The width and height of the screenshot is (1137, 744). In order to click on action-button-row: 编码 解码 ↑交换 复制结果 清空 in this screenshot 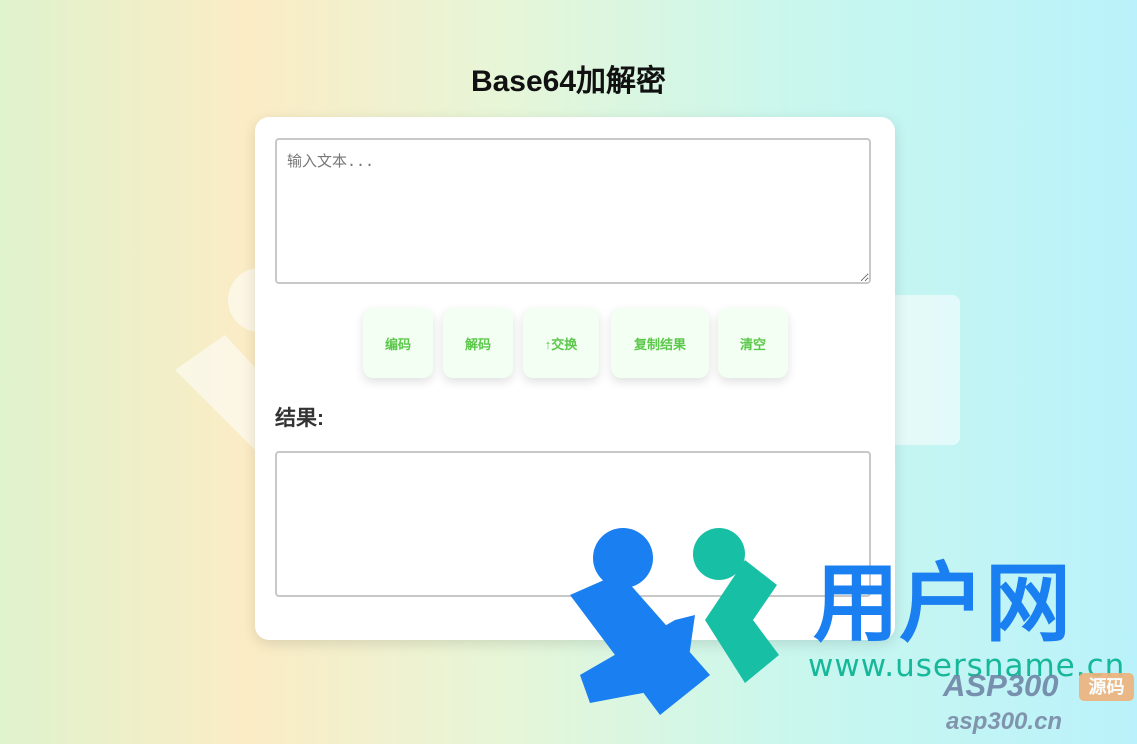, I will do `click(575, 344)`.